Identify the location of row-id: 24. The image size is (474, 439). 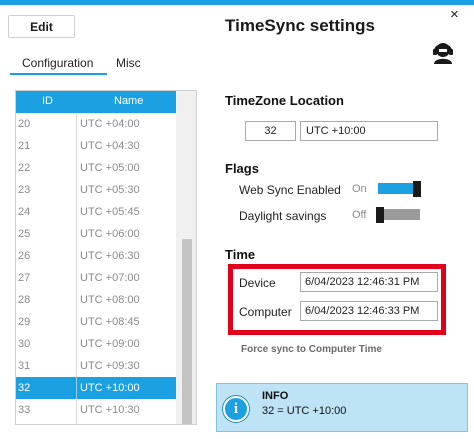
(24, 212).